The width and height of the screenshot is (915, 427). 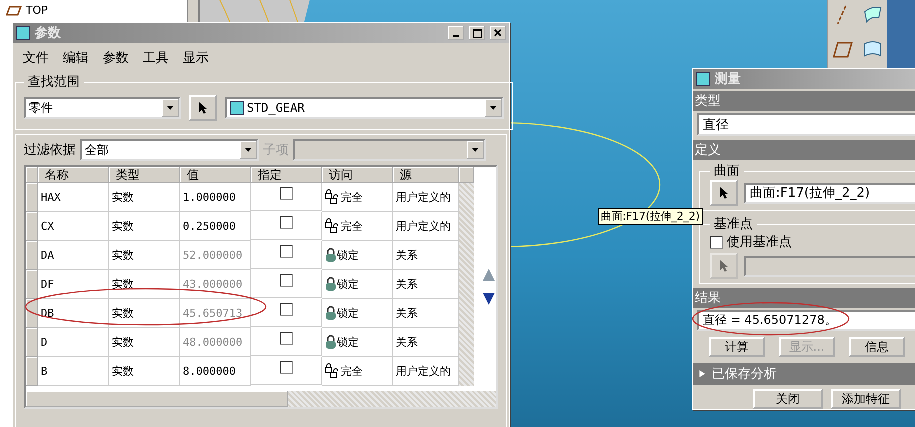 What do you see at coordinates (23, 33) in the screenshot?
I see `window-icon` at bounding box center [23, 33].